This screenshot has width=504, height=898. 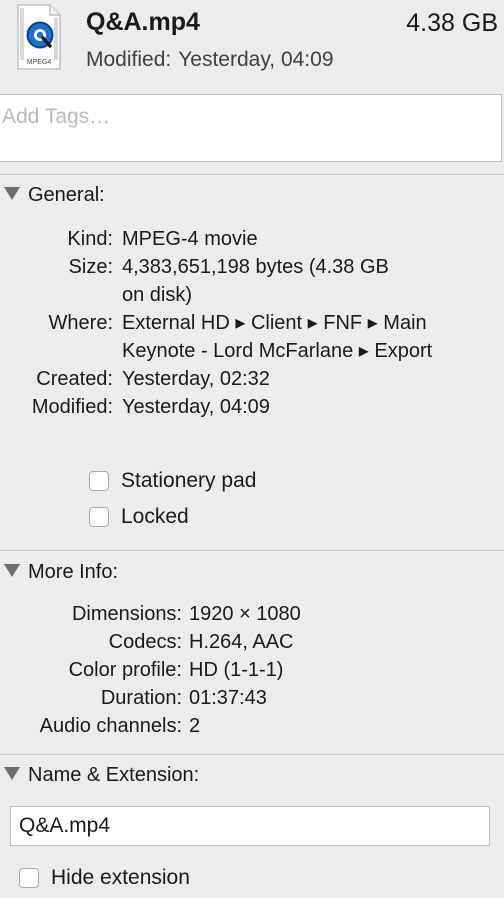 What do you see at coordinates (255, 267) in the screenshot?
I see `size-value-line1: 4,383,651,198 bytes (4.38 GB` at bounding box center [255, 267].